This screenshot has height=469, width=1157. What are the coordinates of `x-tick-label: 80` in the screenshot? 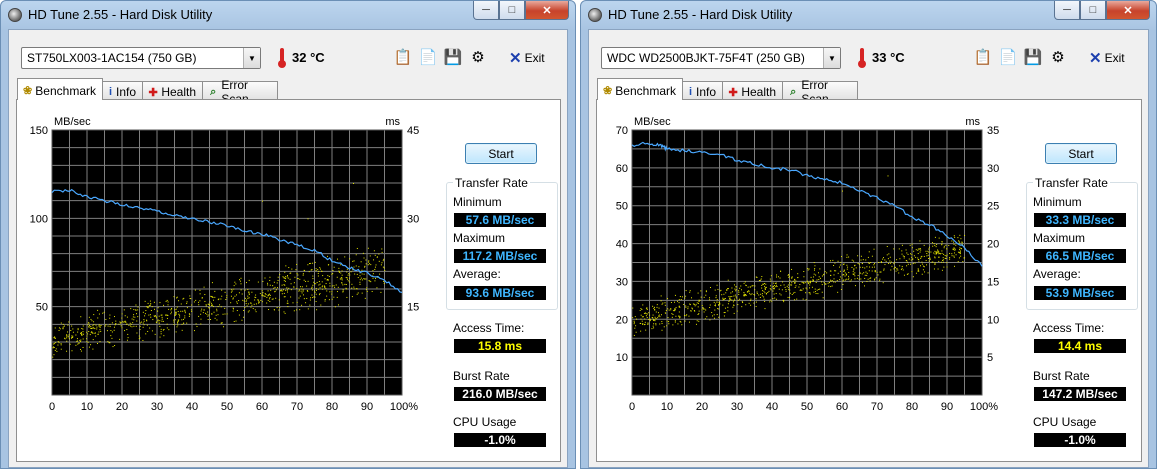 It's located at (912, 407).